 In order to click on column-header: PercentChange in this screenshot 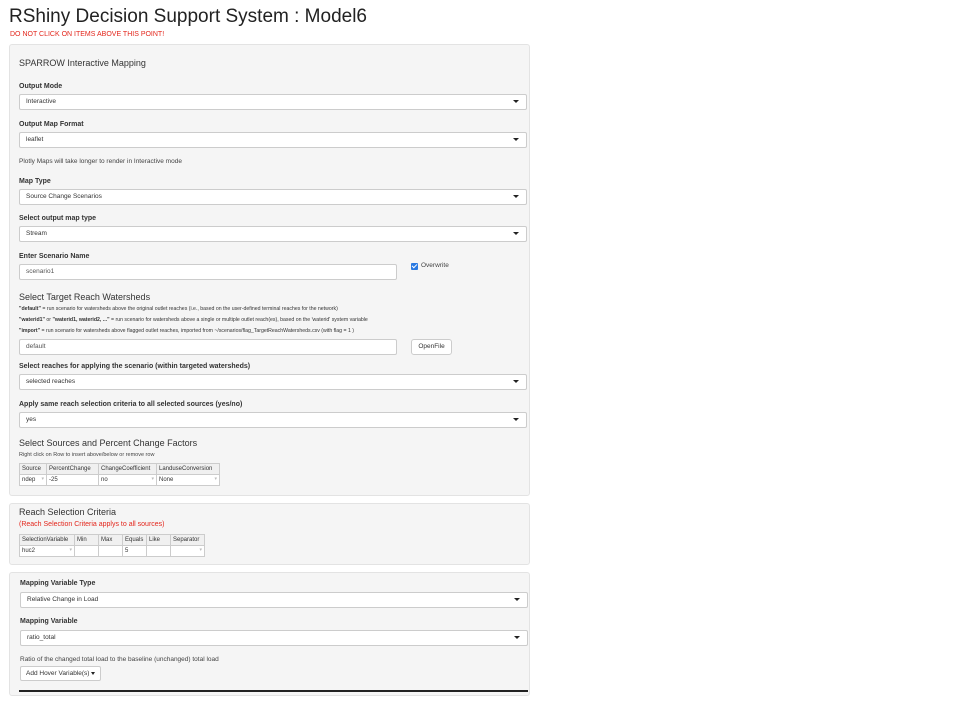, I will do `click(72, 469)`.